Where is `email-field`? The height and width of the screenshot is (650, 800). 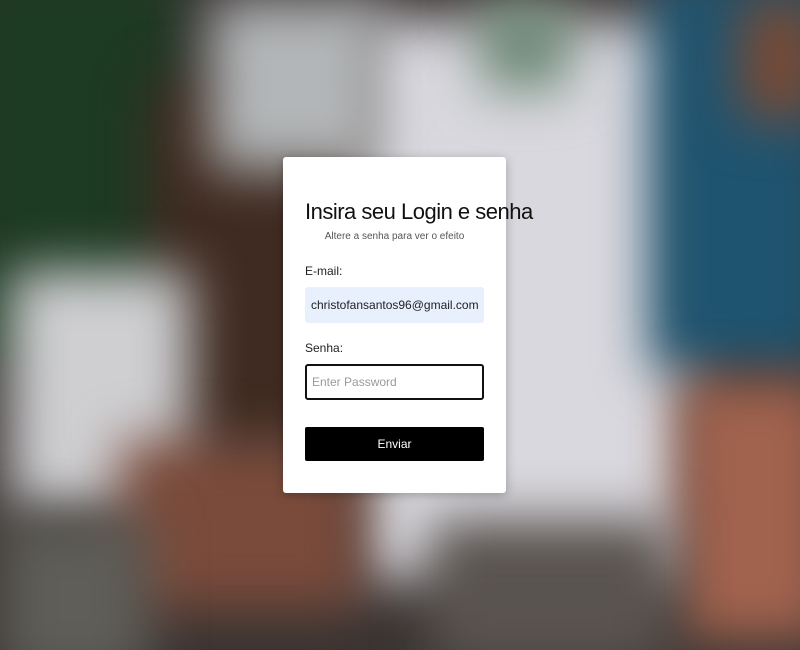 email-field is located at coordinates (394, 305).